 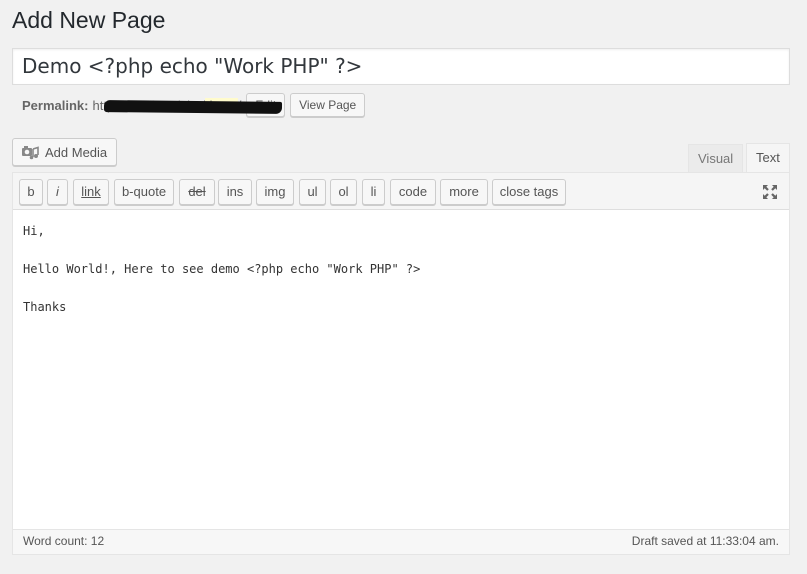 I want to click on camera-music-icon, so click(x=30, y=153).